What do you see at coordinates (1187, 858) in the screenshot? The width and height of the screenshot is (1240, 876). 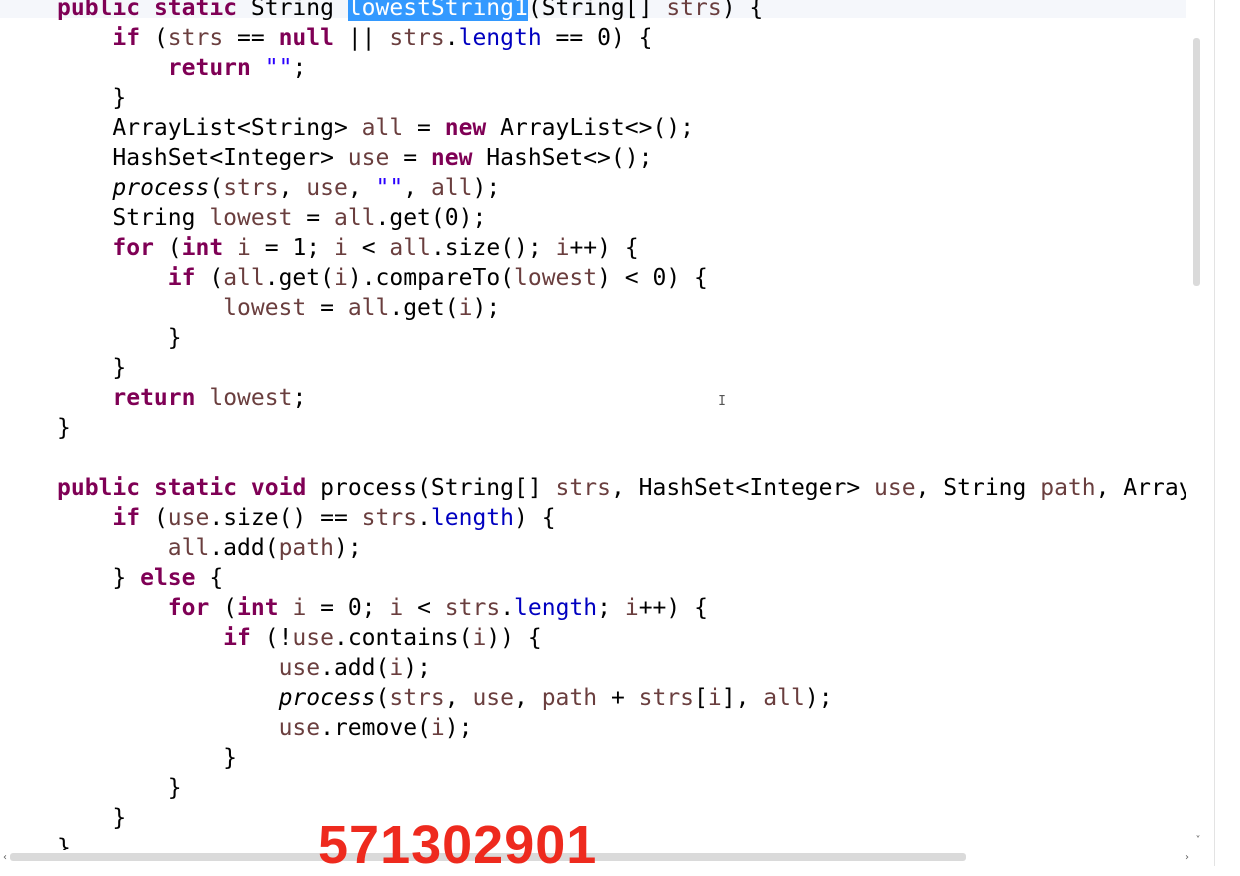 I see `scroll-right-arrow-icon: ›` at bounding box center [1187, 858].